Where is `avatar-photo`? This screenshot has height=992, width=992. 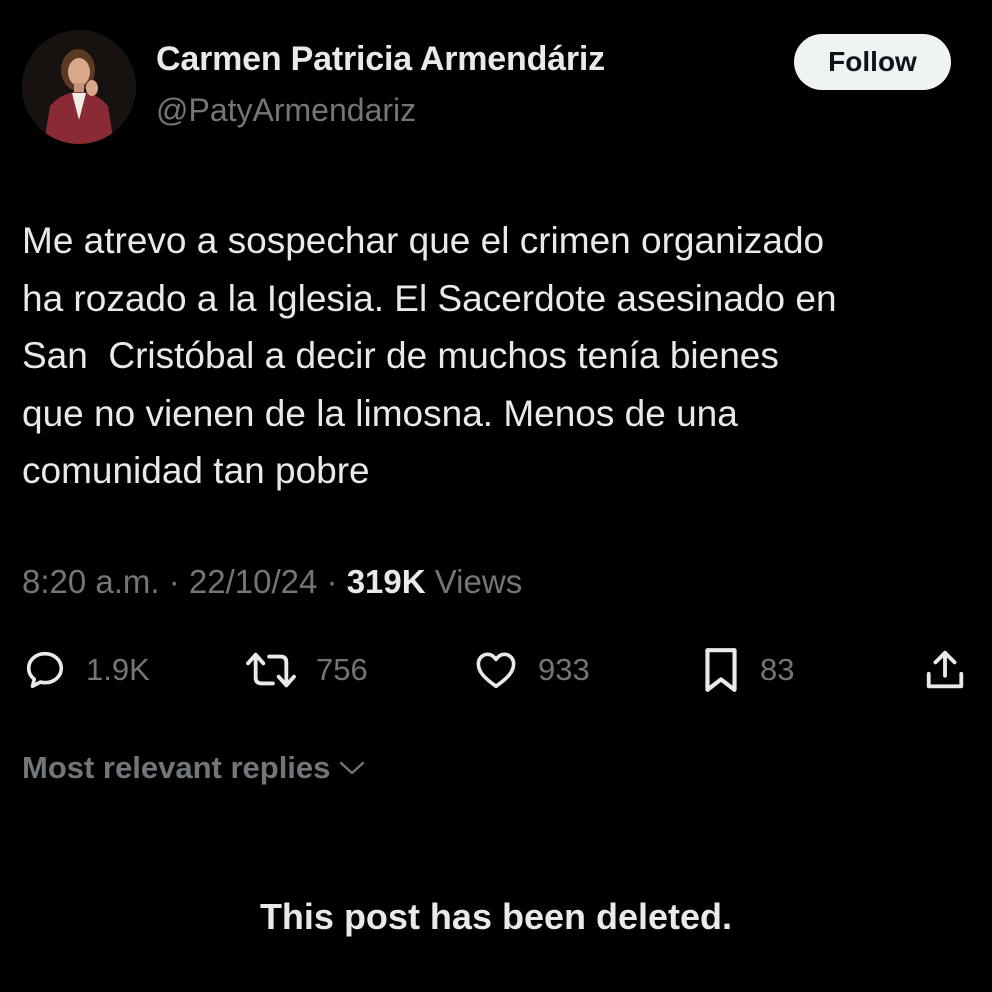
avatar-photo is located at coordinates (79, 87).